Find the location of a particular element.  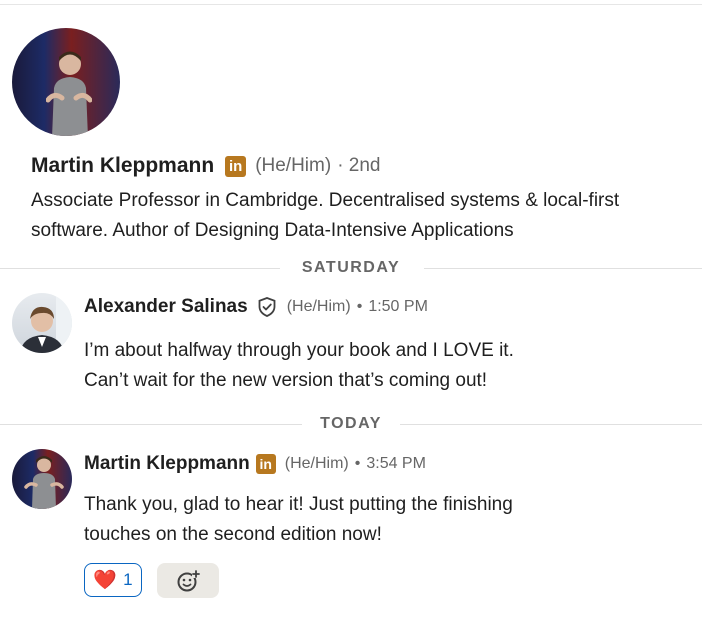

profile-name-line: Martin Kleppmann in (He/Him) · 2nd is located at coordinates (206, 166).